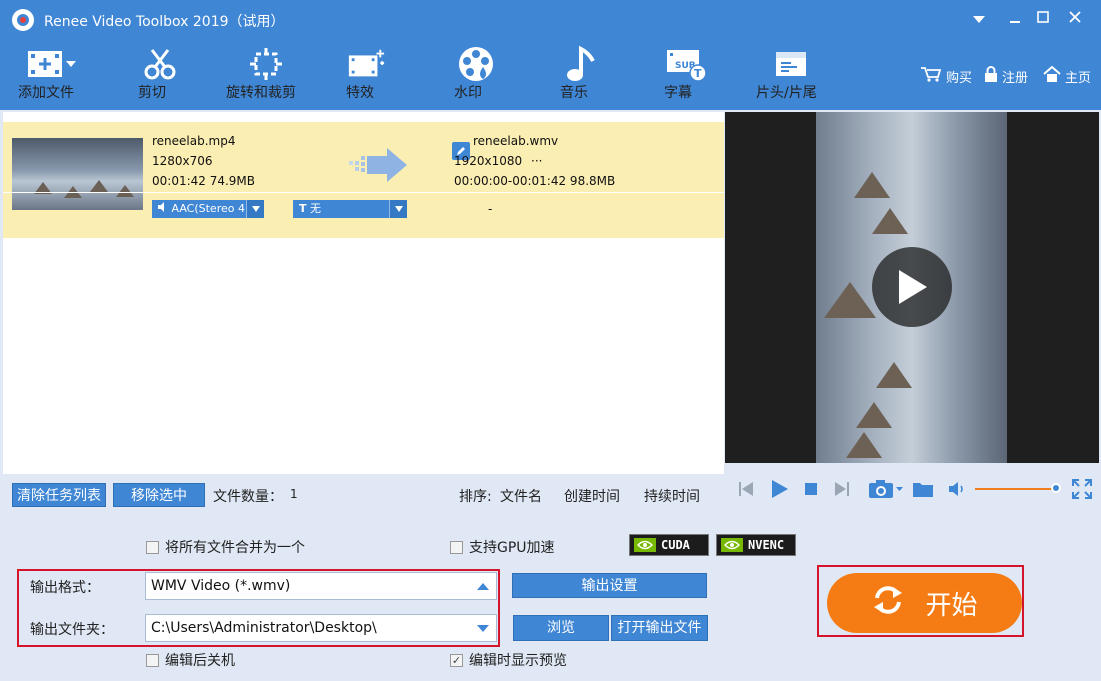  Describe the element at coordinates (476, 64) in the screenshot. I see `watermark-icon` at that location.